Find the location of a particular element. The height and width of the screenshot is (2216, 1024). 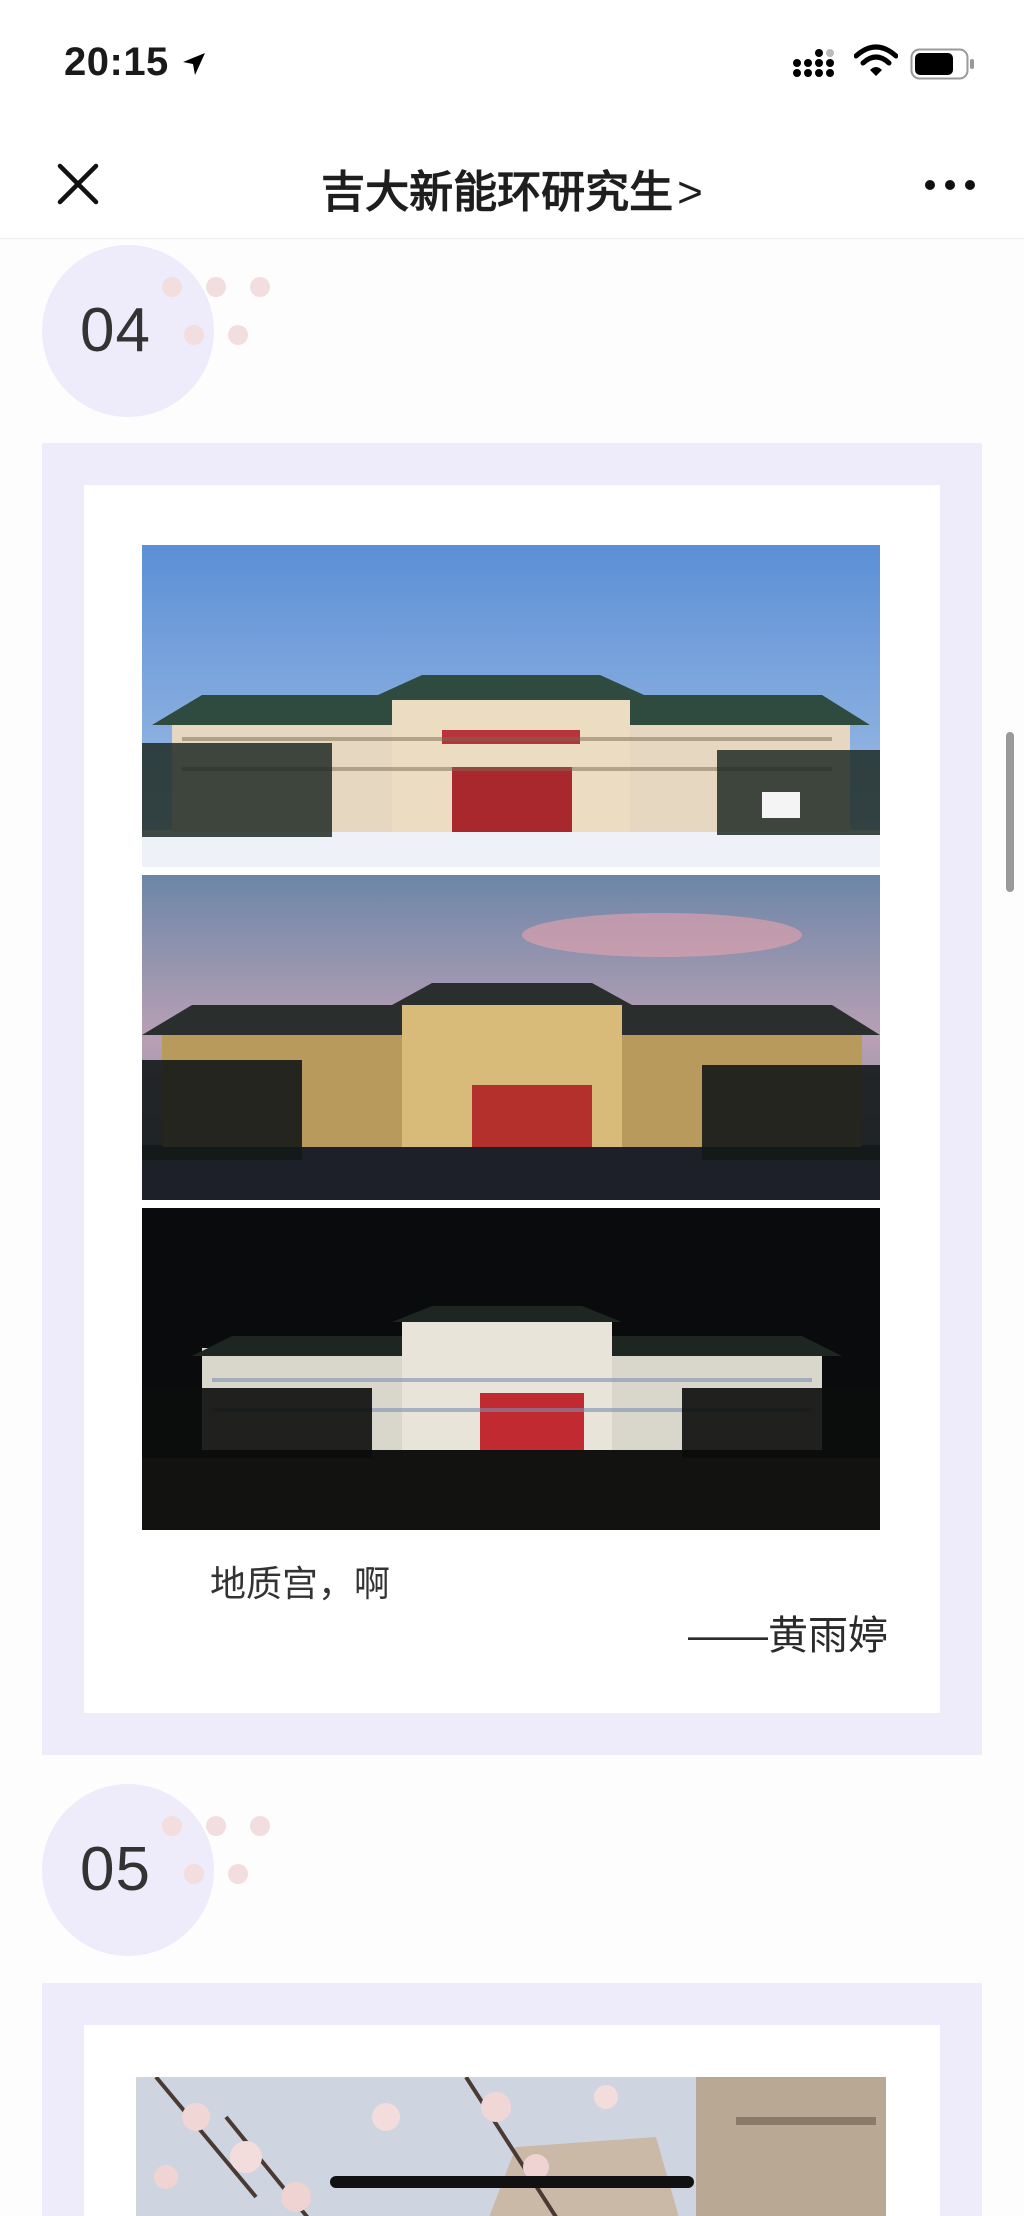

section-header-04: 04 is located at coordinates (242, 333).